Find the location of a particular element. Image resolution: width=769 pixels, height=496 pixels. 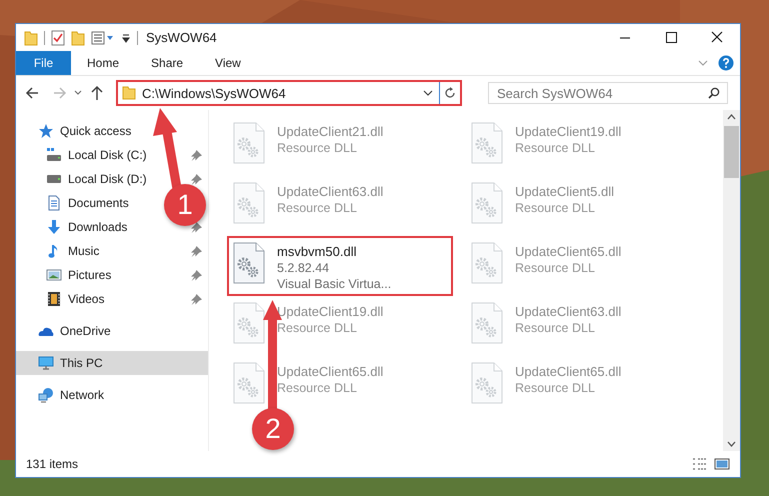

sidebar-item: Local Disk (C:) is located at coordinates (83, 155).